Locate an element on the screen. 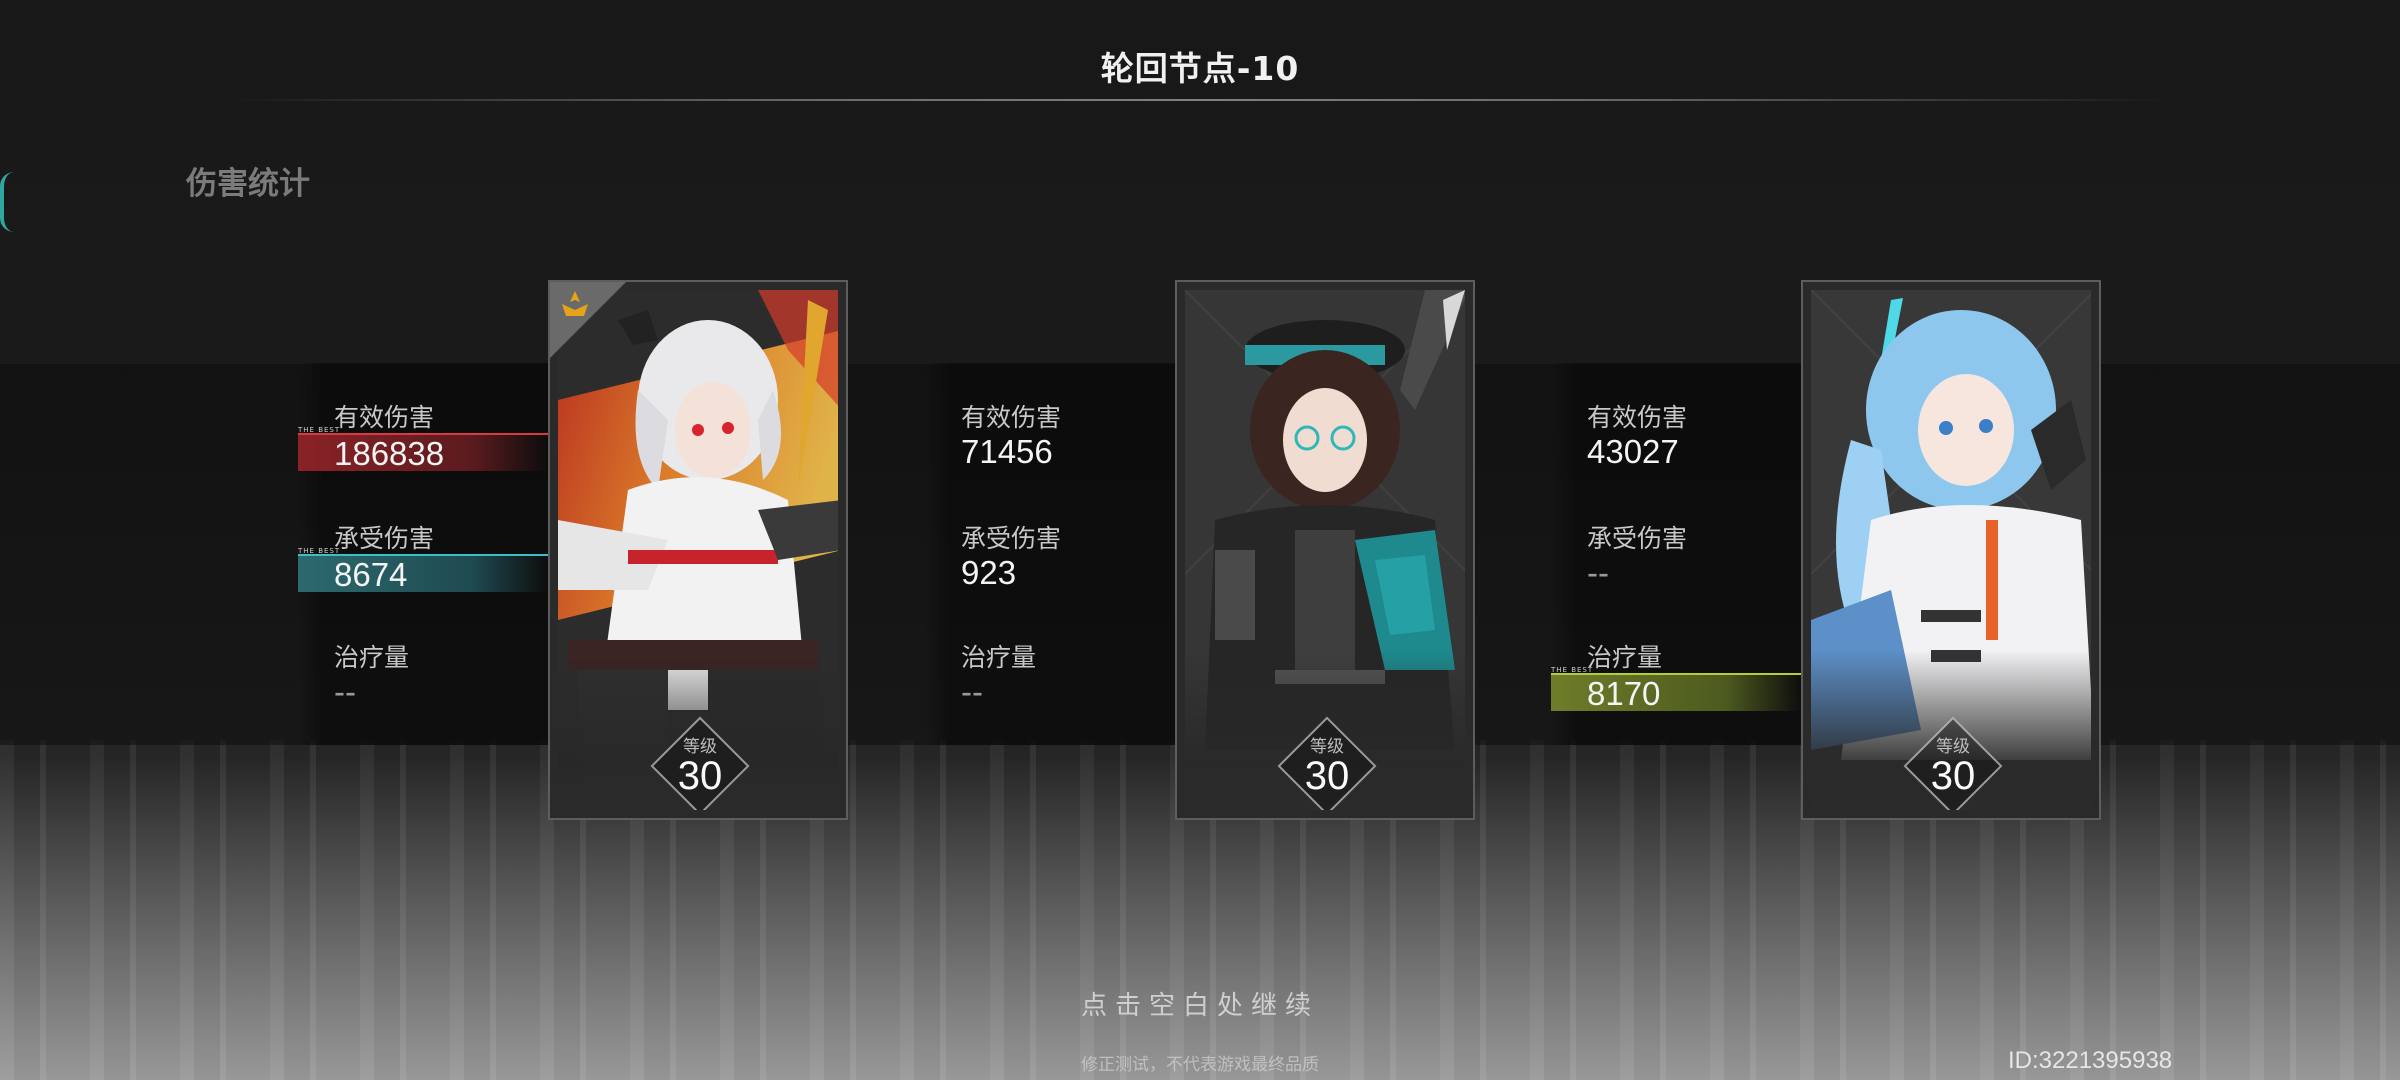 Image resolution: width=2400 pixels, height=1080 pixels. title-divider is located at coordinates (1200, 100).